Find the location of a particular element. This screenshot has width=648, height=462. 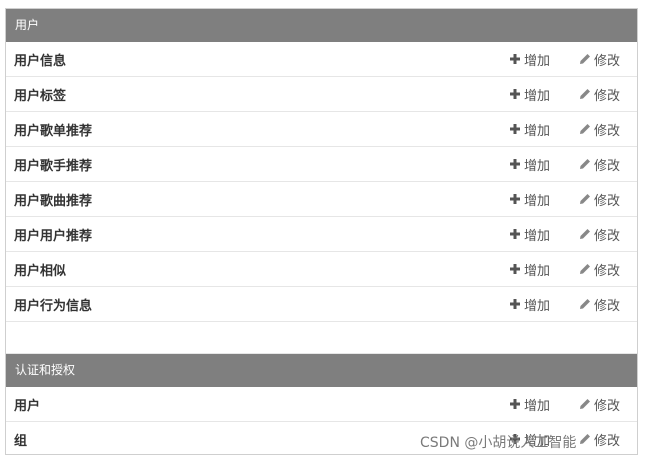

module-header: 认证和授权 is located at coordinates (321, 370).